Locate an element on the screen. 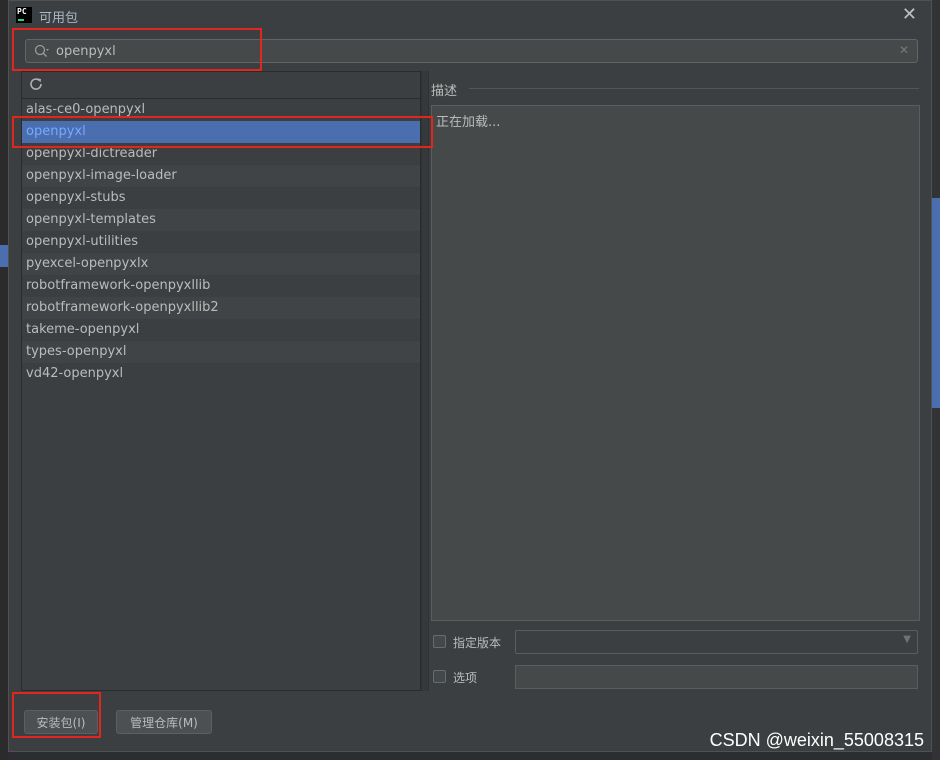 This screenshot has height=760, width=940. install-package-button: 安装包(I) is located at coordinates (61, 722).